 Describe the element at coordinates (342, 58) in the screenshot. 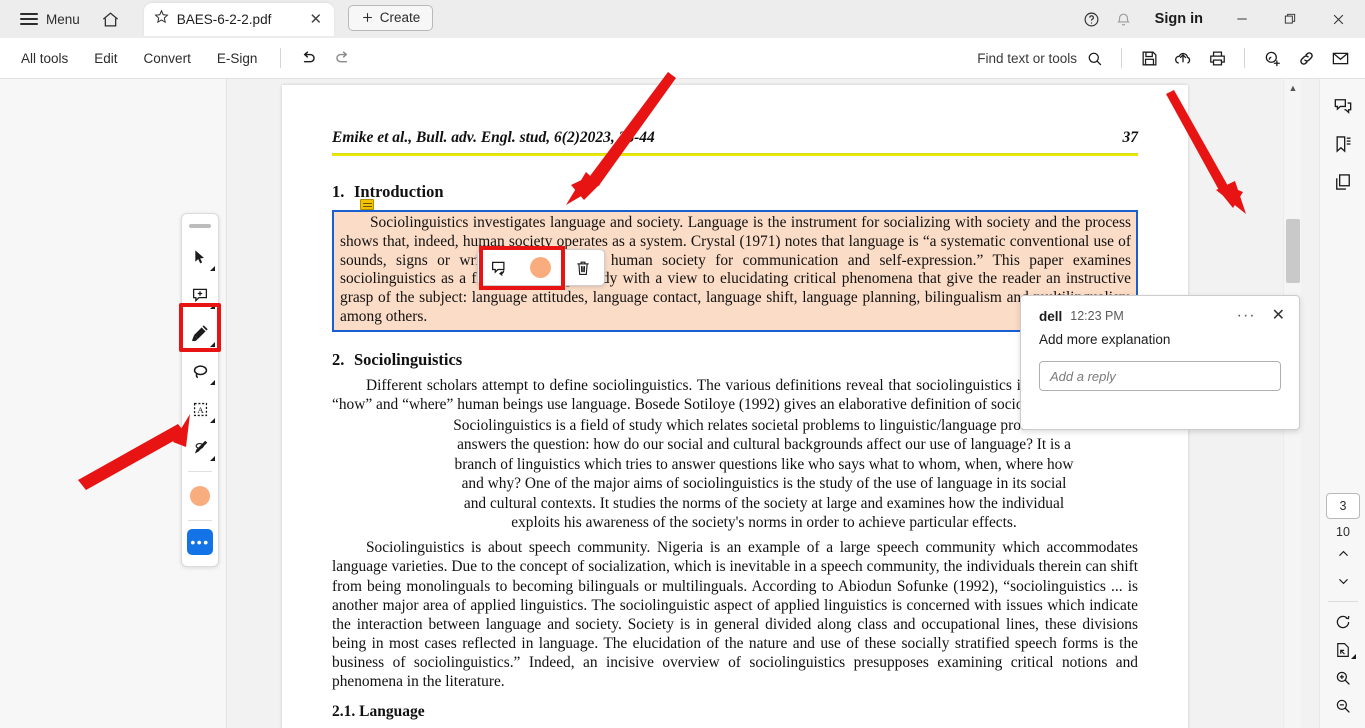

I see `redo-button` at that location.